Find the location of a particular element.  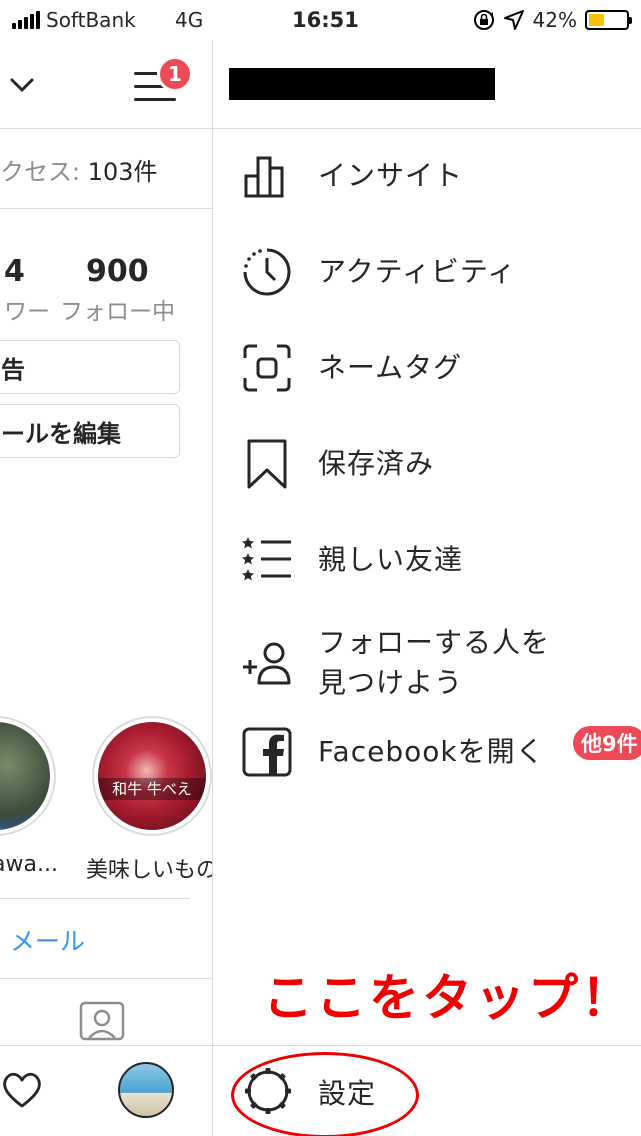

followers-count: 4 is located at coordinates (14, 271).